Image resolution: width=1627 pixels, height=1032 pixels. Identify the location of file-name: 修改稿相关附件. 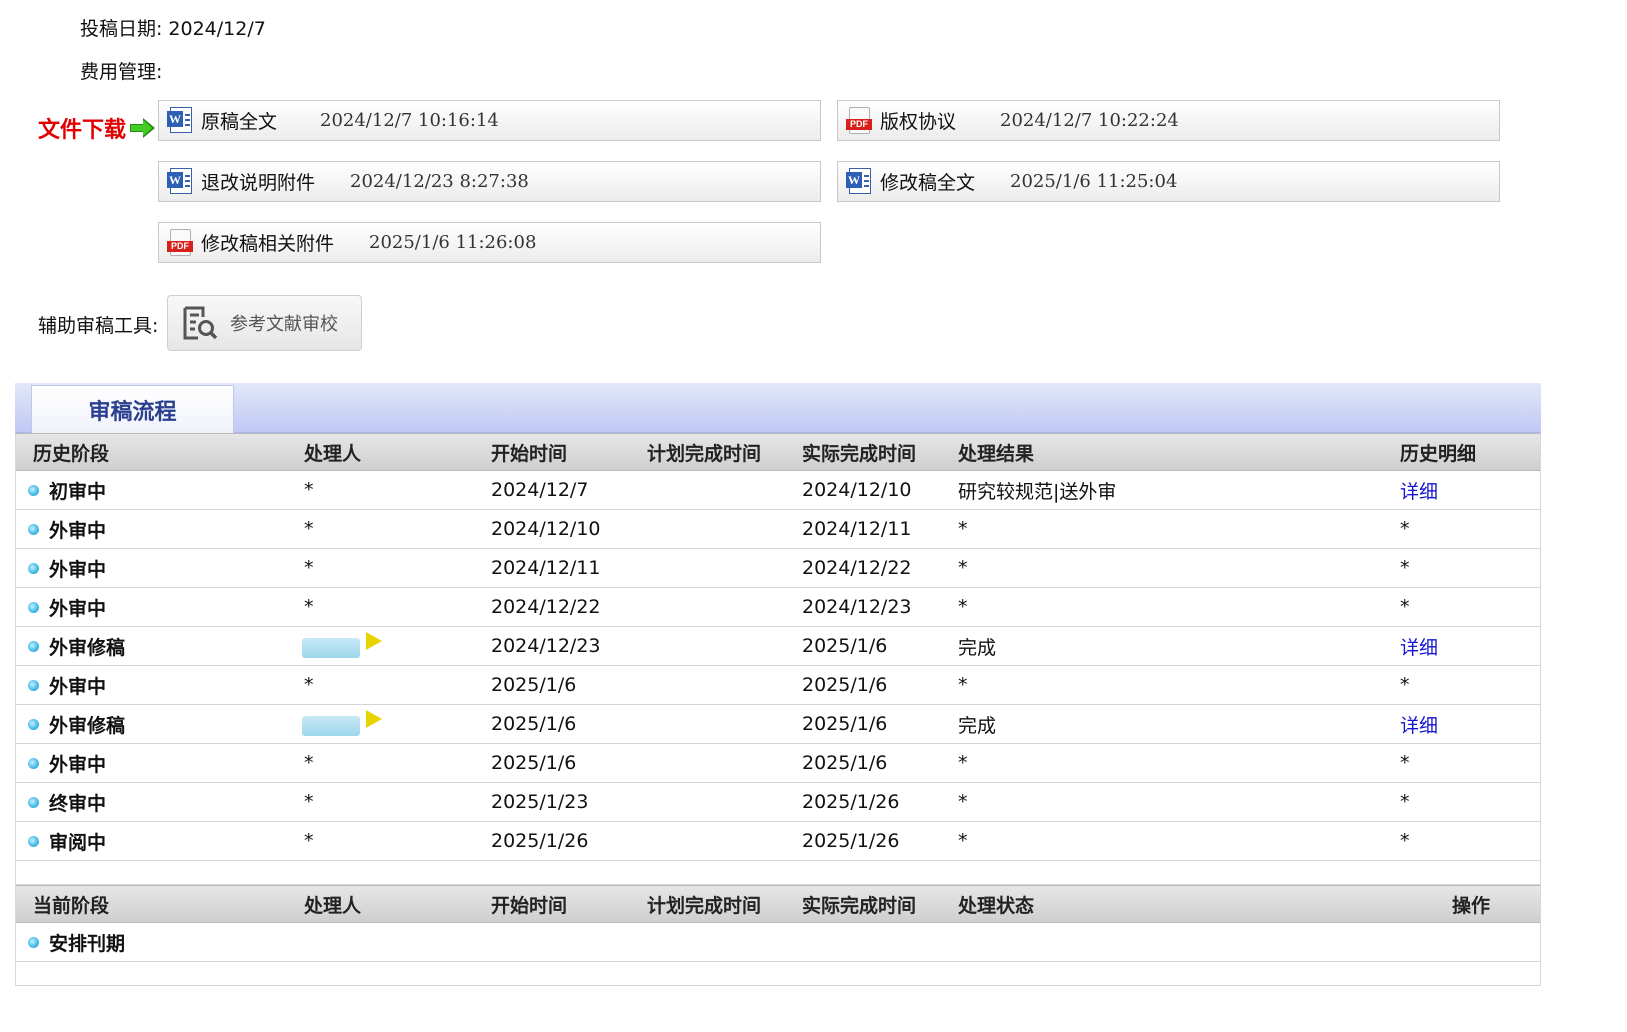
(285, 242).